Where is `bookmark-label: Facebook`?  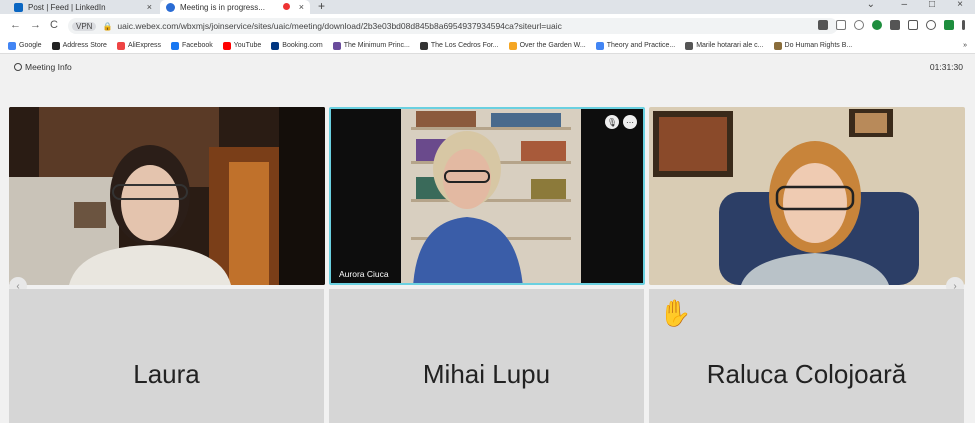
bookmark-label: Facebook is located at coordinates (197, 45).